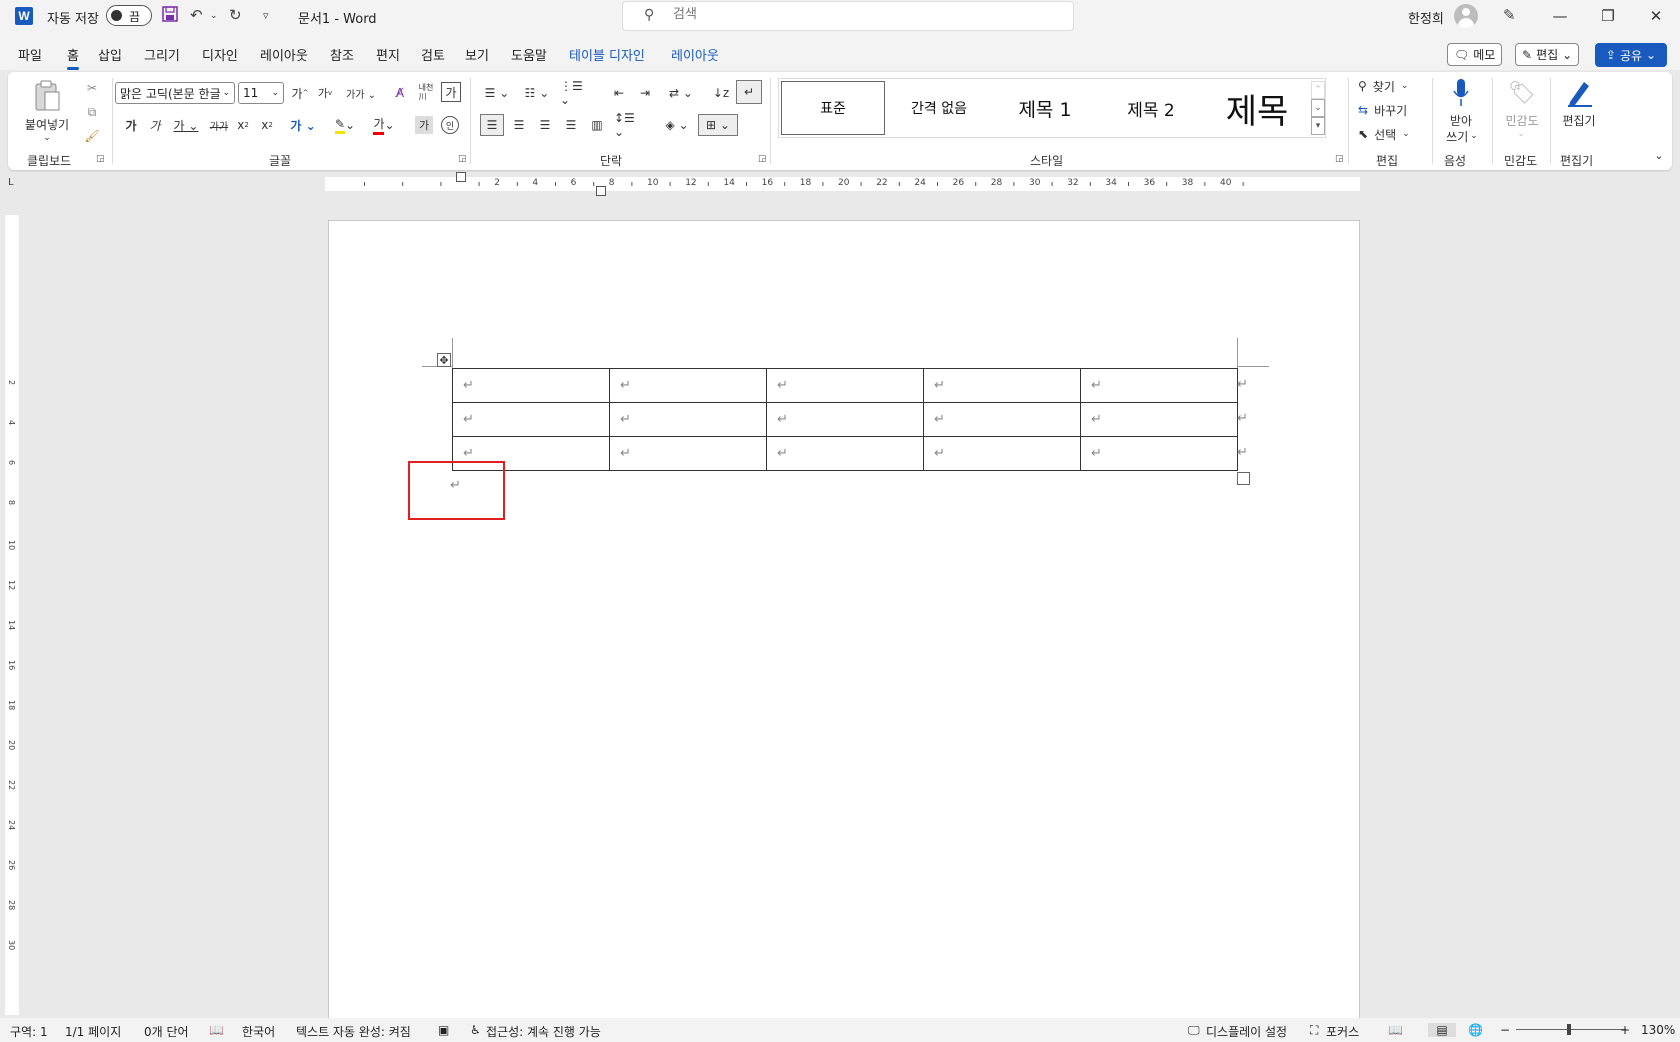 Image resolution: width=1680 pixels, height=1042 pixels. What do you see at coordinates (342, 54) in the screenshot?
I see `tab-references: 참조` at bounding box center [342, 54].